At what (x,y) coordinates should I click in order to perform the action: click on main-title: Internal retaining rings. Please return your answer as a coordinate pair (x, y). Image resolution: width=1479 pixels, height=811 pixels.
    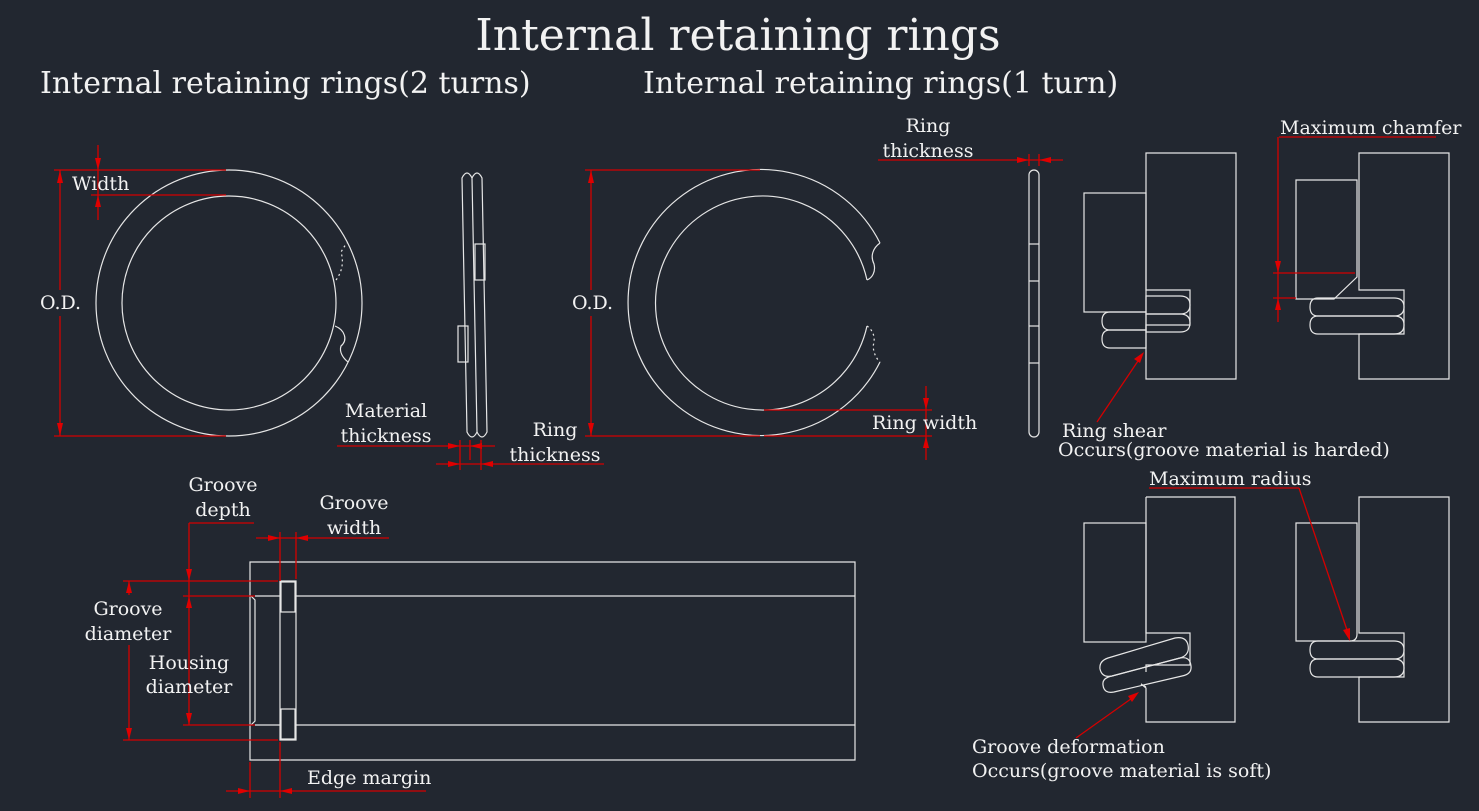
    Looking at the image, I should click on (737, 35).